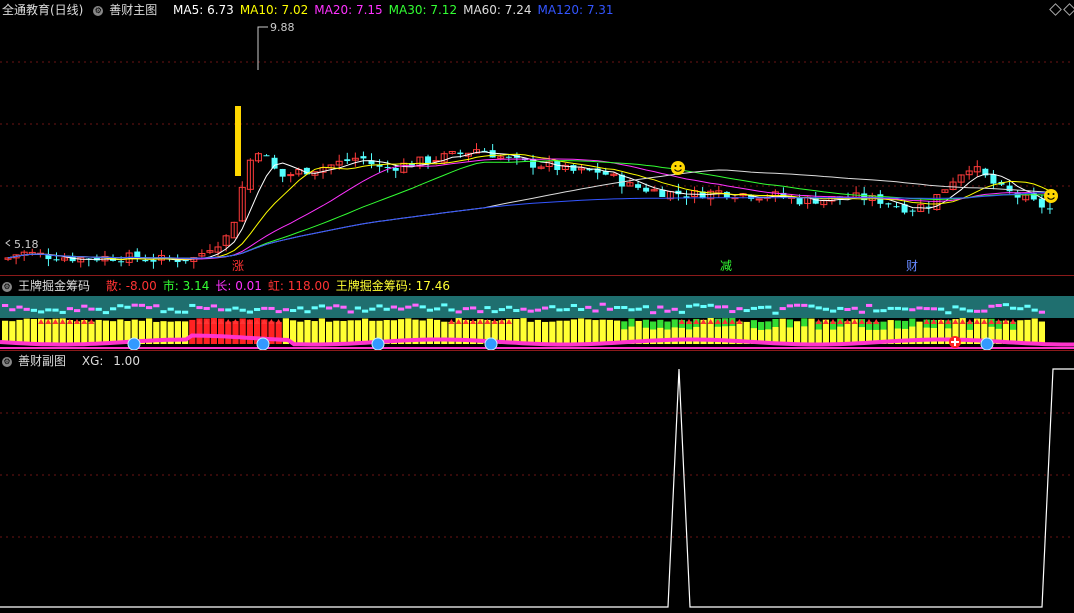 The width and height of the screenshot is (1074, 613). Describe the element at coordinates (77, 361) in the screenshot. I see `sub-header: ⚙ 善财副图 XG: 1.00` at that location.